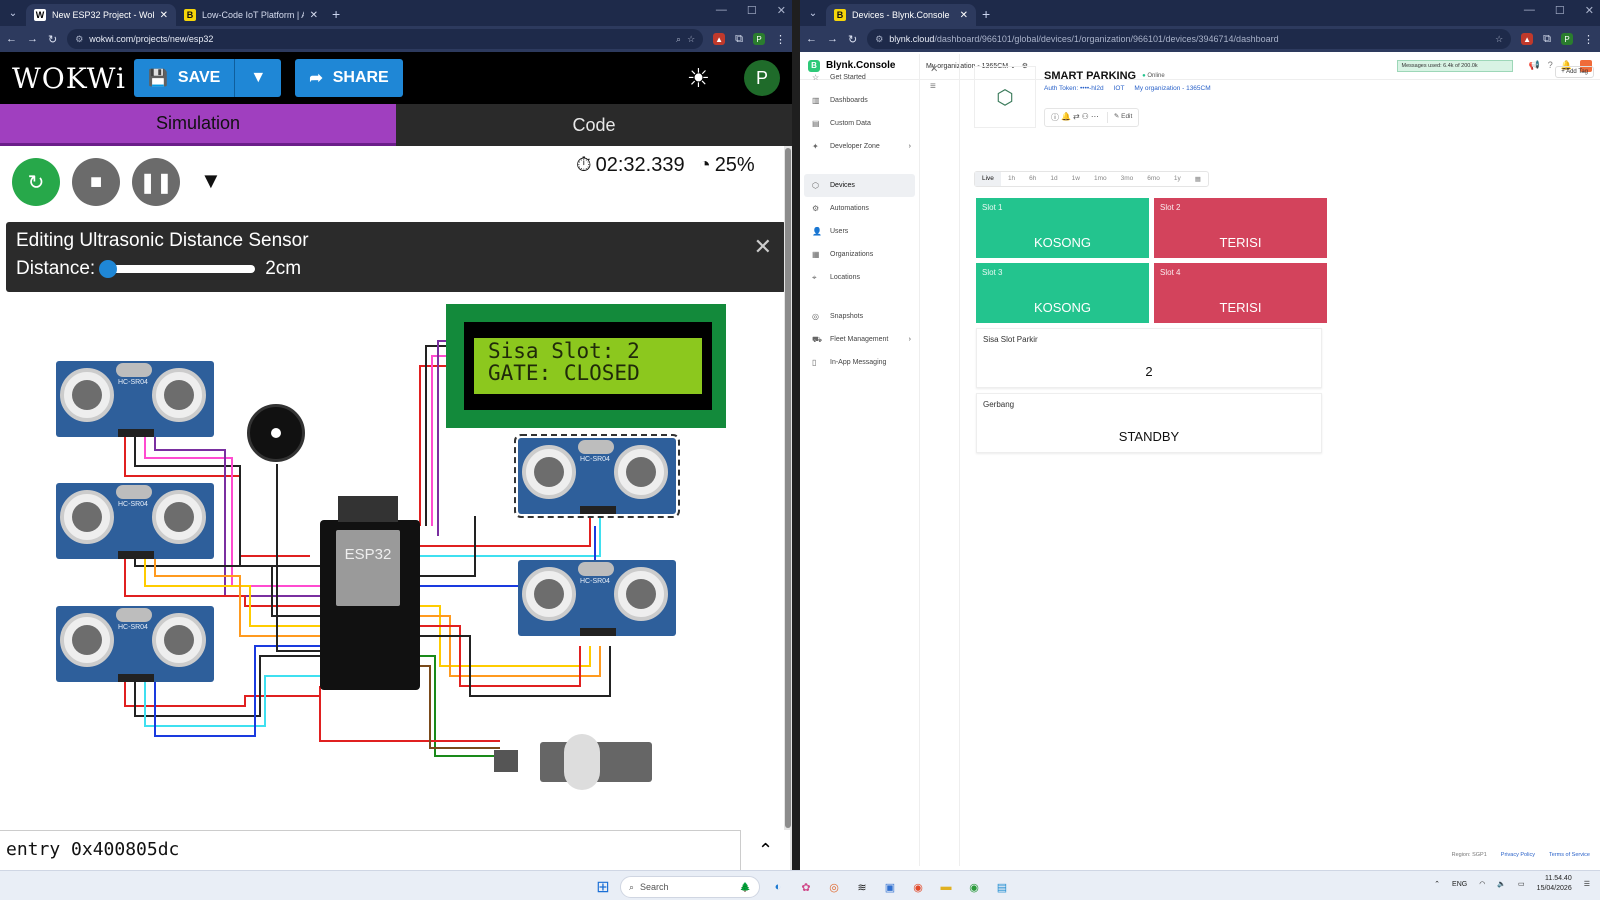 This screenshot has height=900, width=1600. Describe the element at coordinates (806, 887) in the screenshot. I see `copilot-icon: ✿` at that location.